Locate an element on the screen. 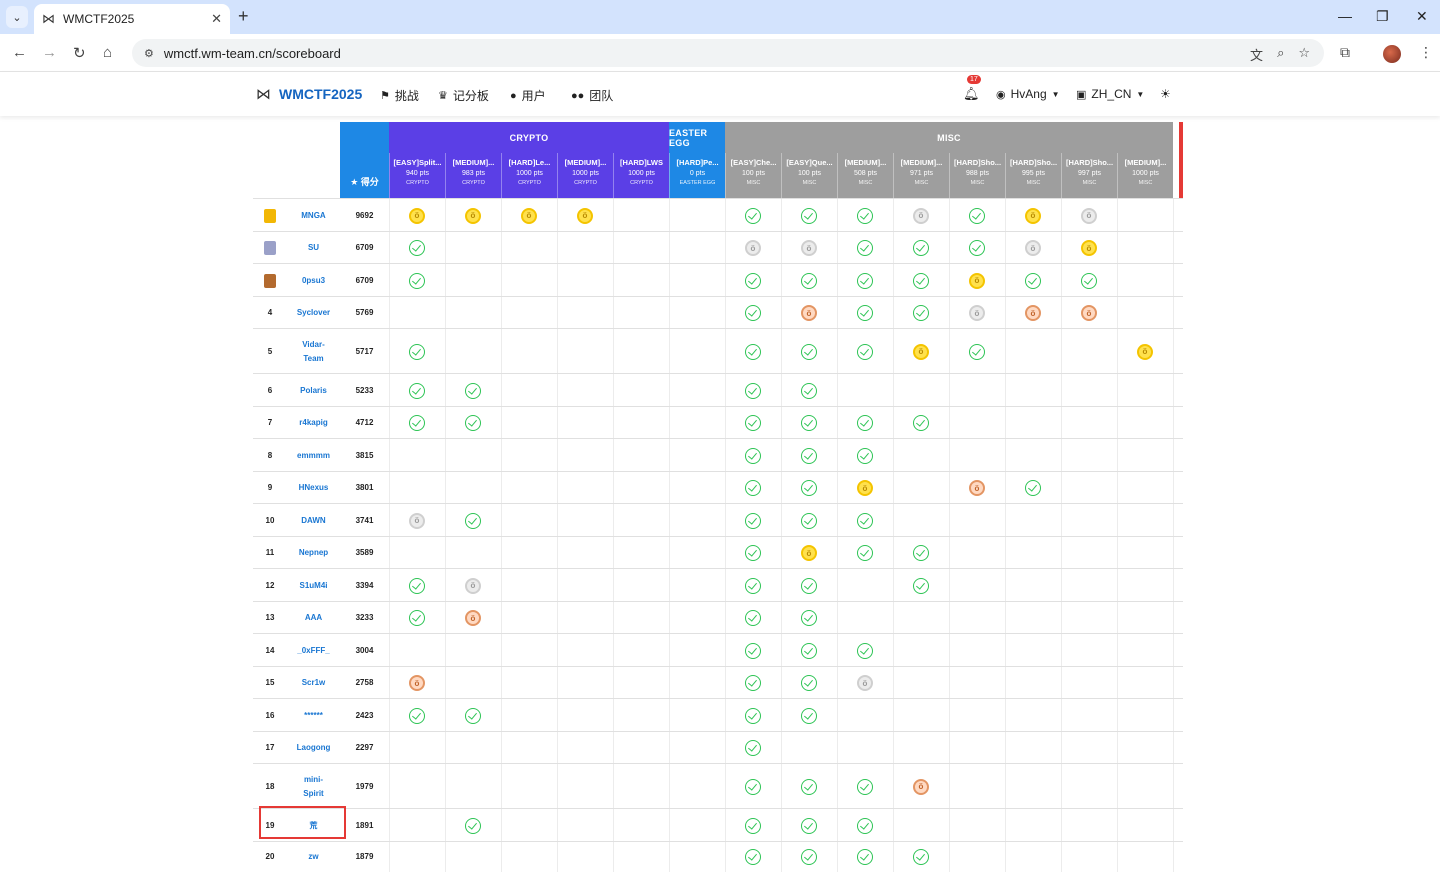 The image size is (1440, 872). team-link: ****** is located at coordinates (313, 716).